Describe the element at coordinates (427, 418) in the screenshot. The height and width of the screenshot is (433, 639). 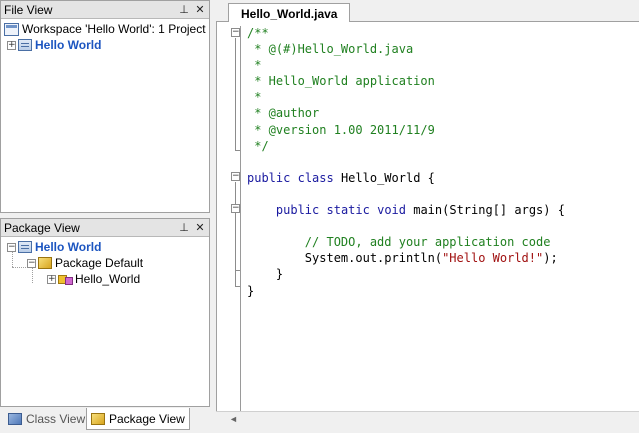
I see `horizontal-scrollbar: ◄` at that location.